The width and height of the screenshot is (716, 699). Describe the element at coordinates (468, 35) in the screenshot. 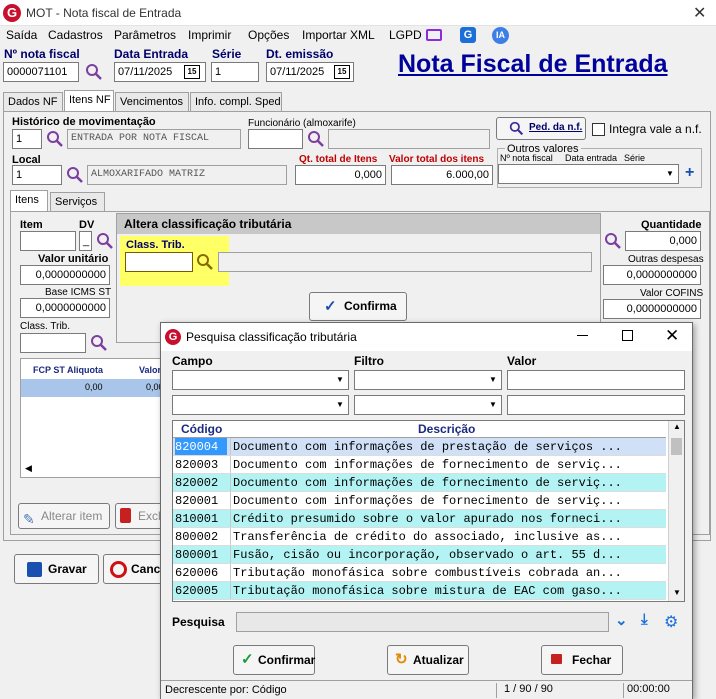

I see `g-app-icon: G` at that location.